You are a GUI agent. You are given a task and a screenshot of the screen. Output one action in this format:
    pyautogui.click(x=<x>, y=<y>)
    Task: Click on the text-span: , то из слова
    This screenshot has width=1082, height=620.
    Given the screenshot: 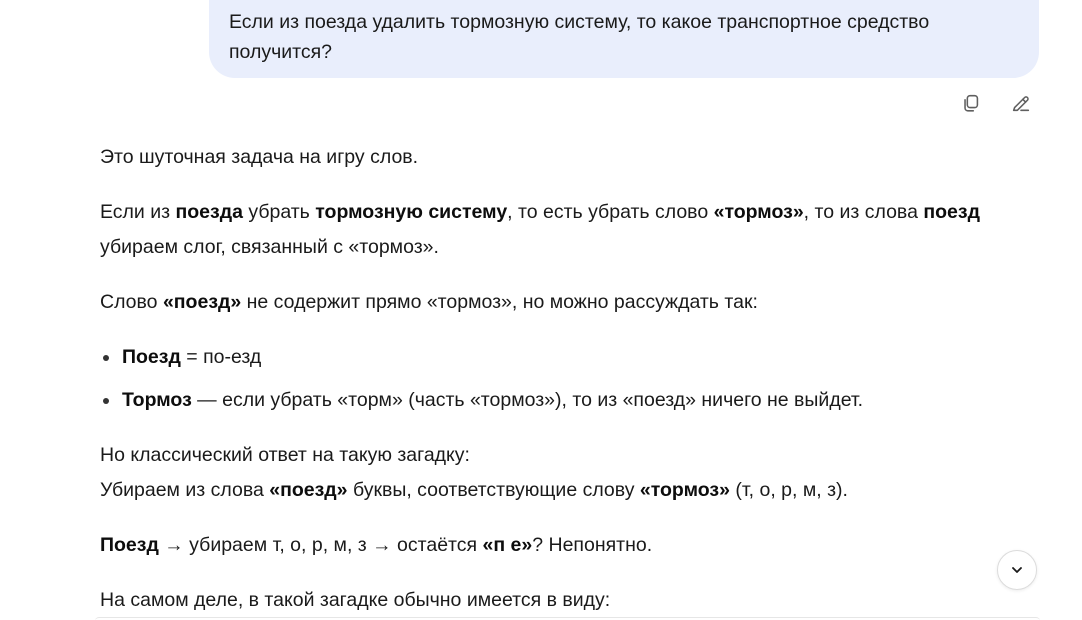 What is the action you would take?
    pyautogui.click(x=863, y=212)
    